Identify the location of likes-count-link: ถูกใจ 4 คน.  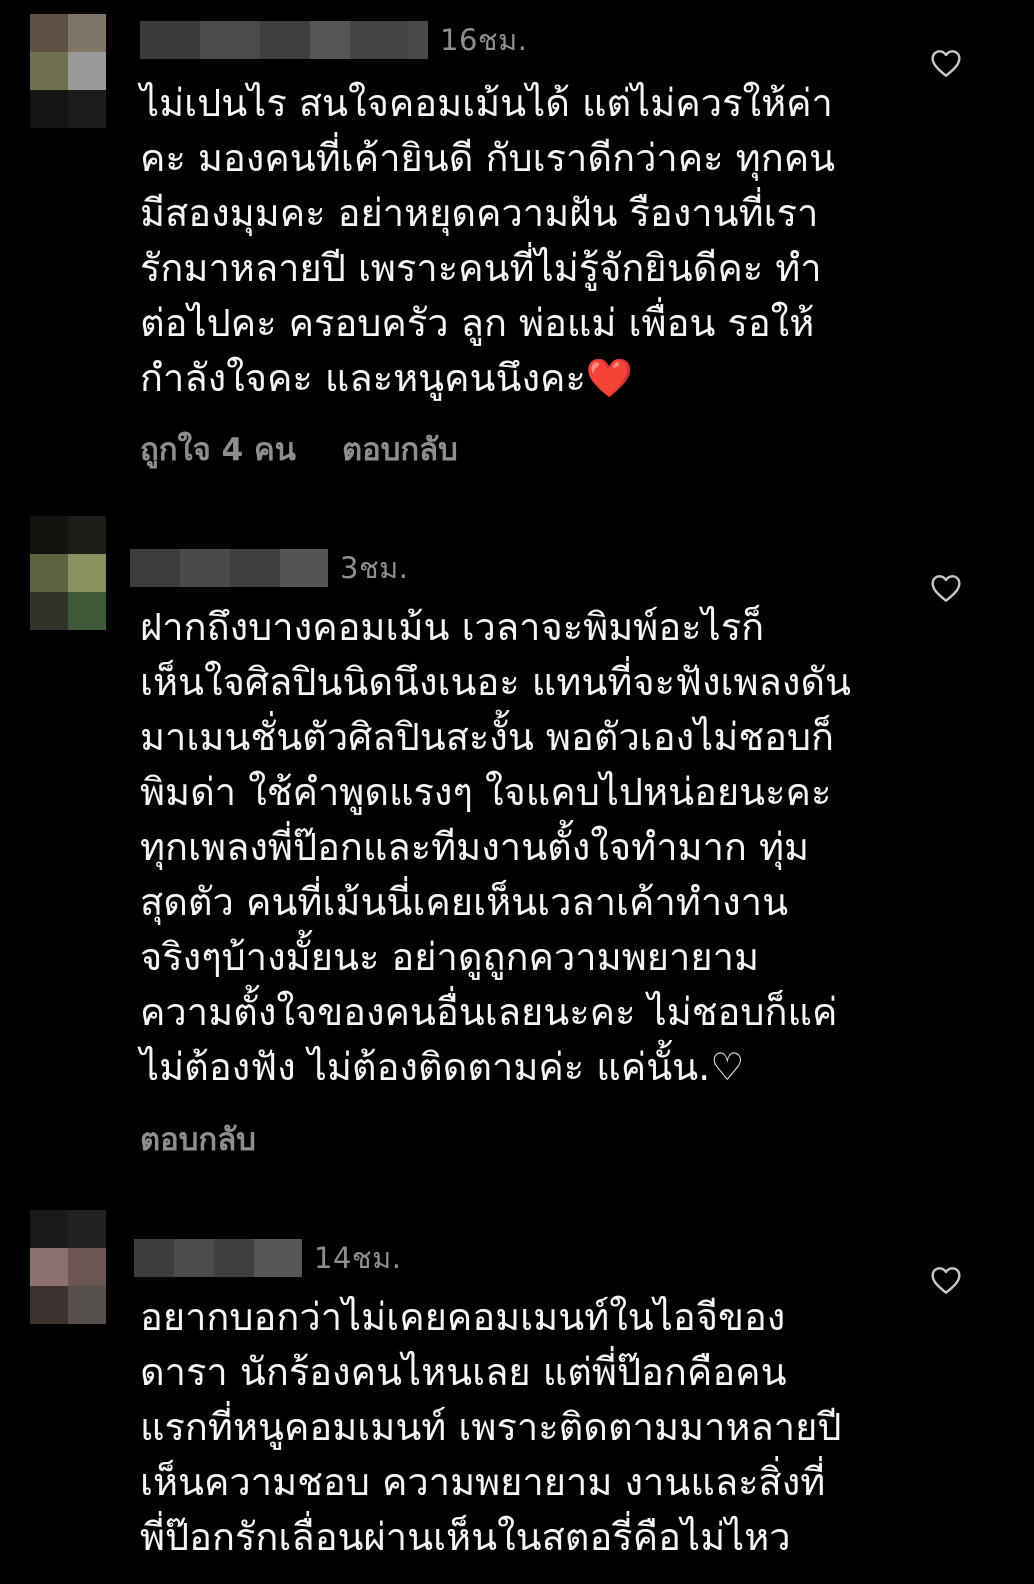
(218, 449).